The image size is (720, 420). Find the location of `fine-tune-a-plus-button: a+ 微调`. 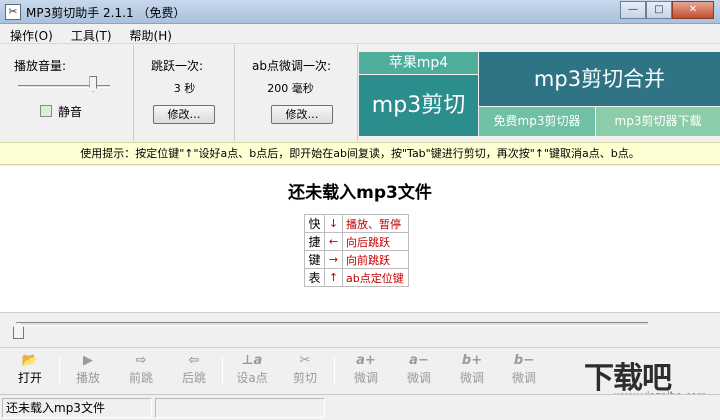

fine-tune-a-plus-button: a+ 微调 is located at coordinates (366, 371).